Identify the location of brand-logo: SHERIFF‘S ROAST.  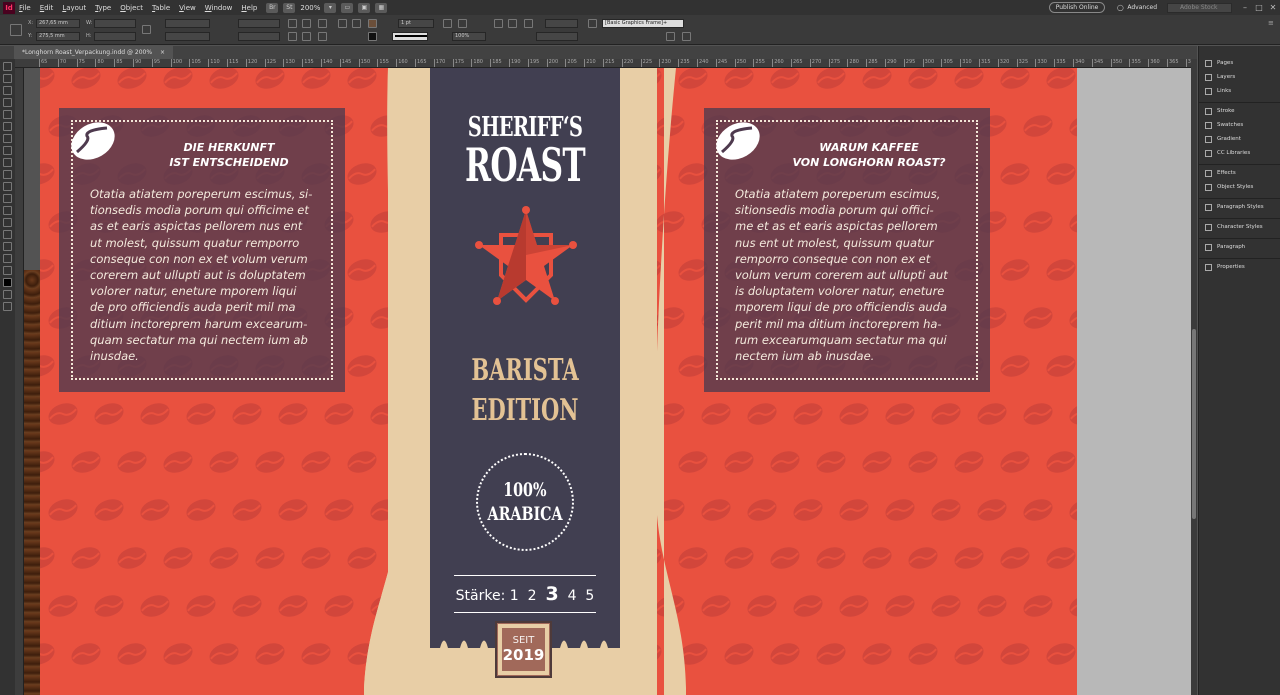
(525, 151).